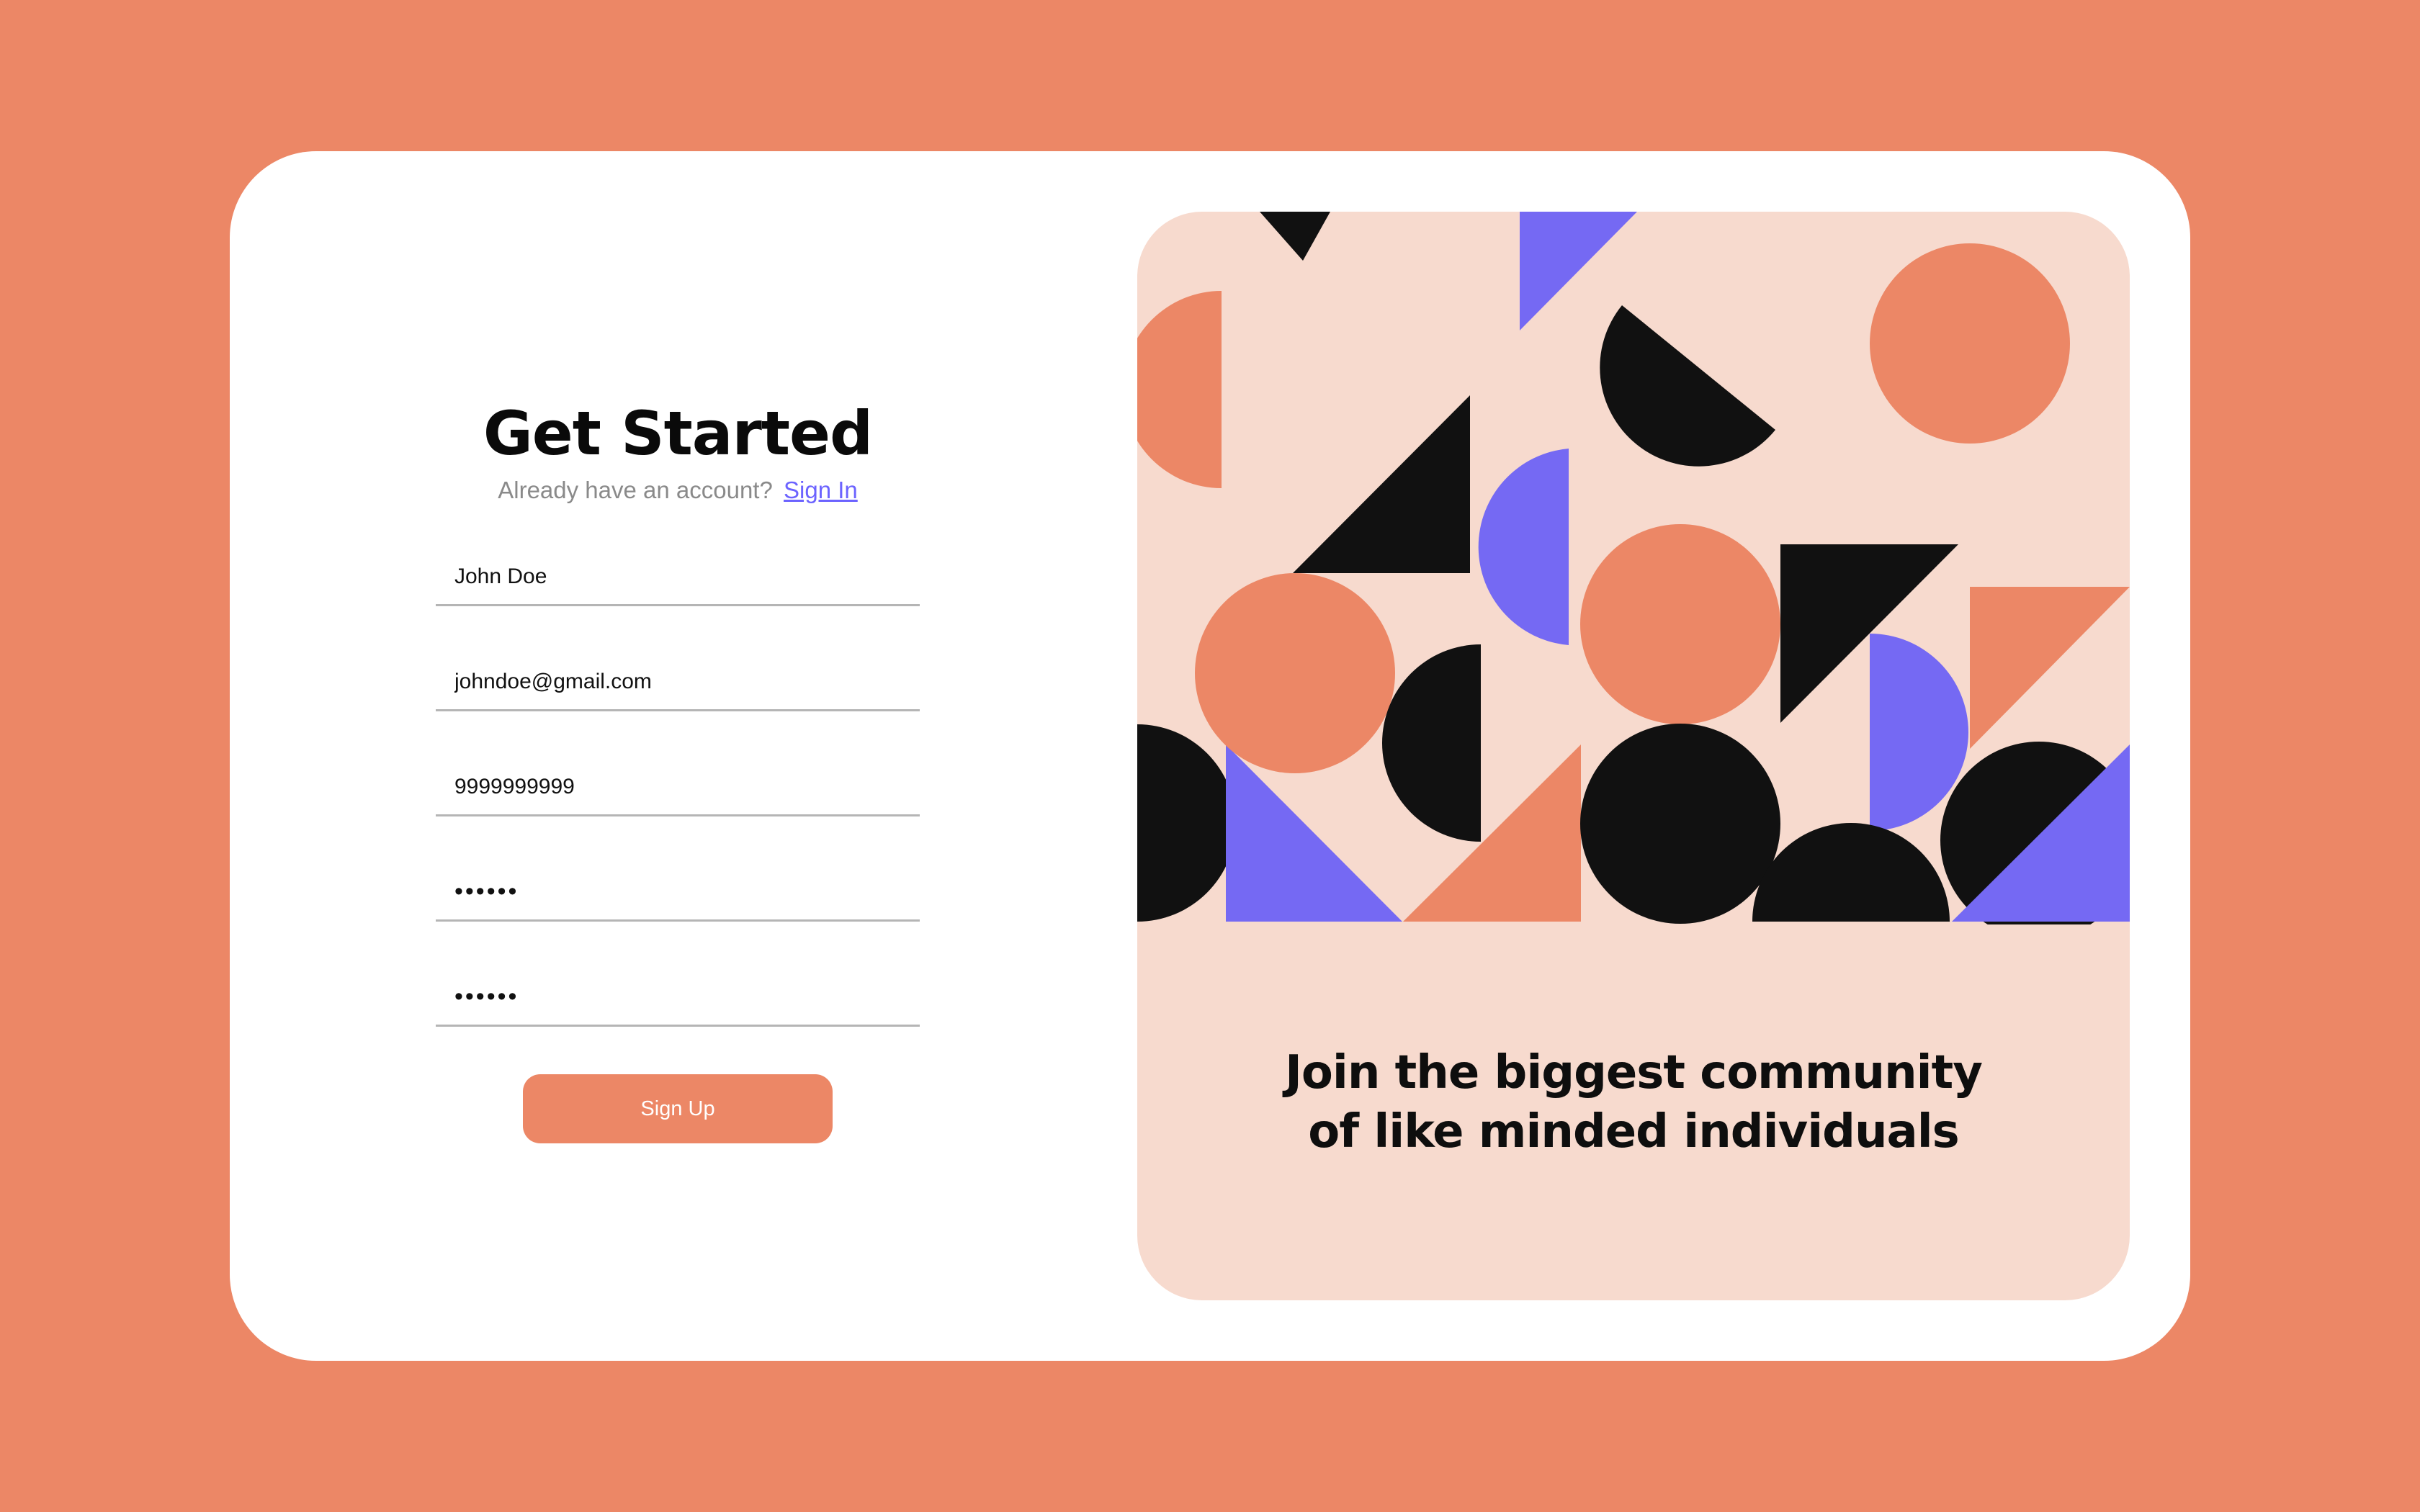 The image size is (2420, 1512). What do you see at coordinates (1687, 386) in the screenshot?
I see `black-half-circle-top` at bounding box center [1687, 386].